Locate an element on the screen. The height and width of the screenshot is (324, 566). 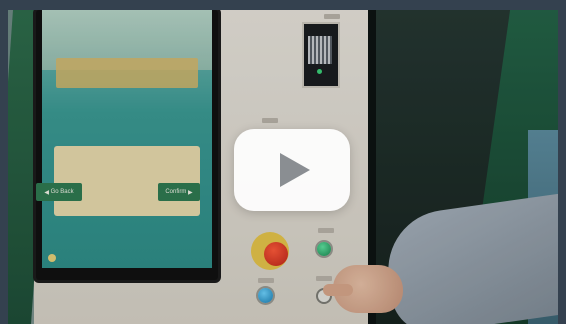
youtube-play-button is located at coordinates (292, 170).